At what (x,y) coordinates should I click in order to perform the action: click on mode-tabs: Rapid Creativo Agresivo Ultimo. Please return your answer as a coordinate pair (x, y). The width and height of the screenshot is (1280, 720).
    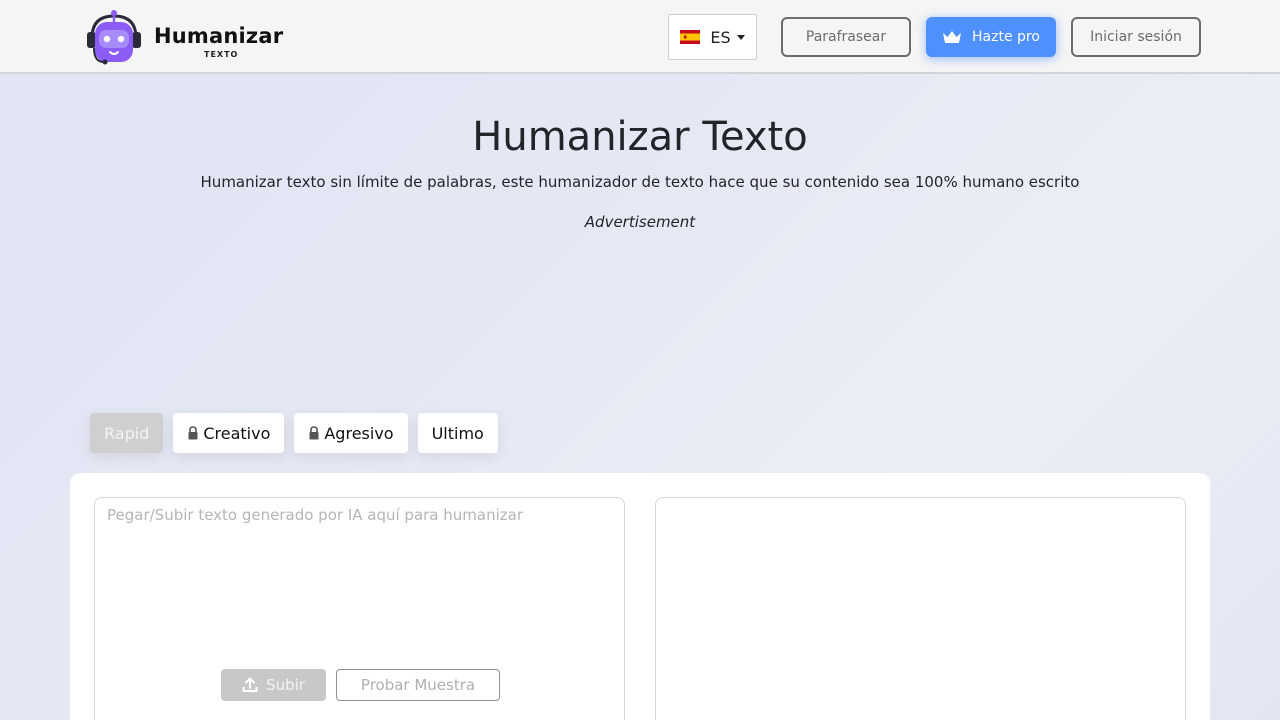
    Looking at the image, I should click on (294, 433).